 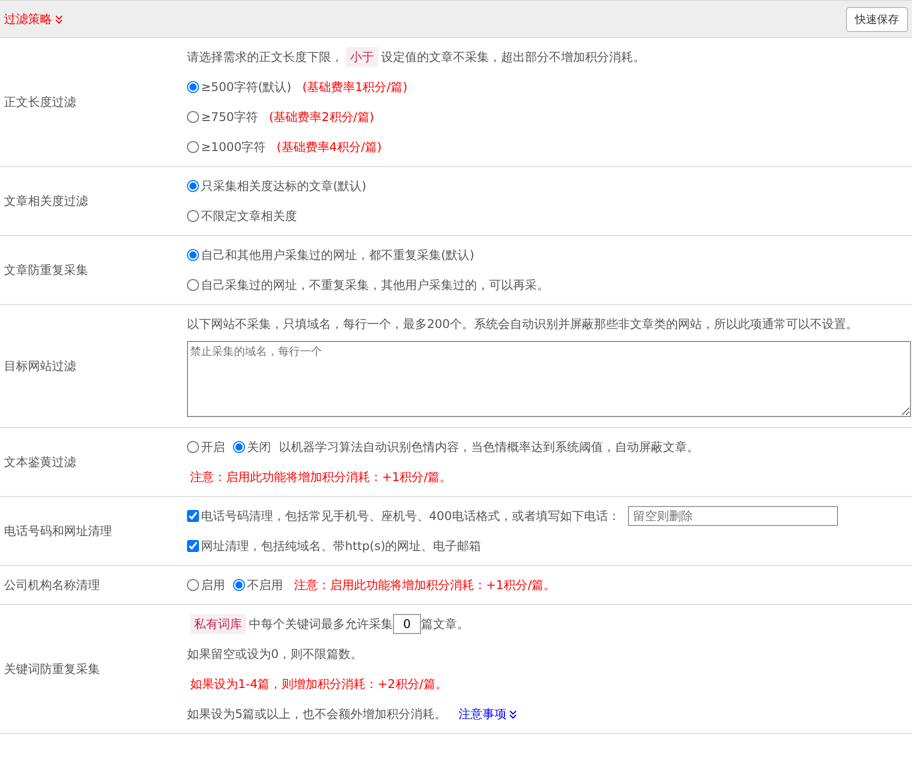 What do you see at coordinates (321, 117) in the screenshot?
I see `warning-text: (基础费率2积分/篇)` at bounding box center [321, 117].